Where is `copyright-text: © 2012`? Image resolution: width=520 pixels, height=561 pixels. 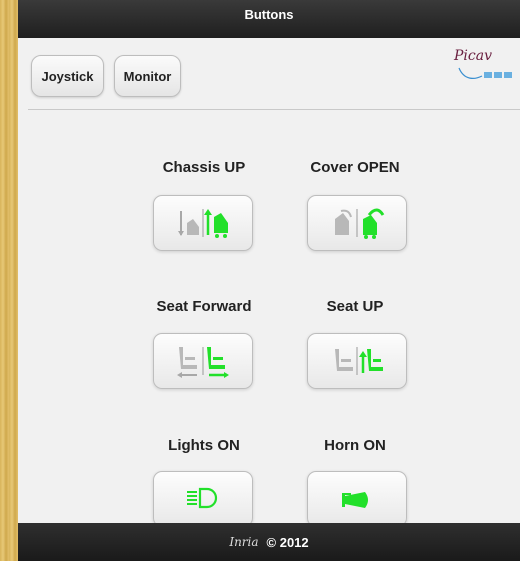
copyright-text: © 2012 is located at coordinates (287, 542).